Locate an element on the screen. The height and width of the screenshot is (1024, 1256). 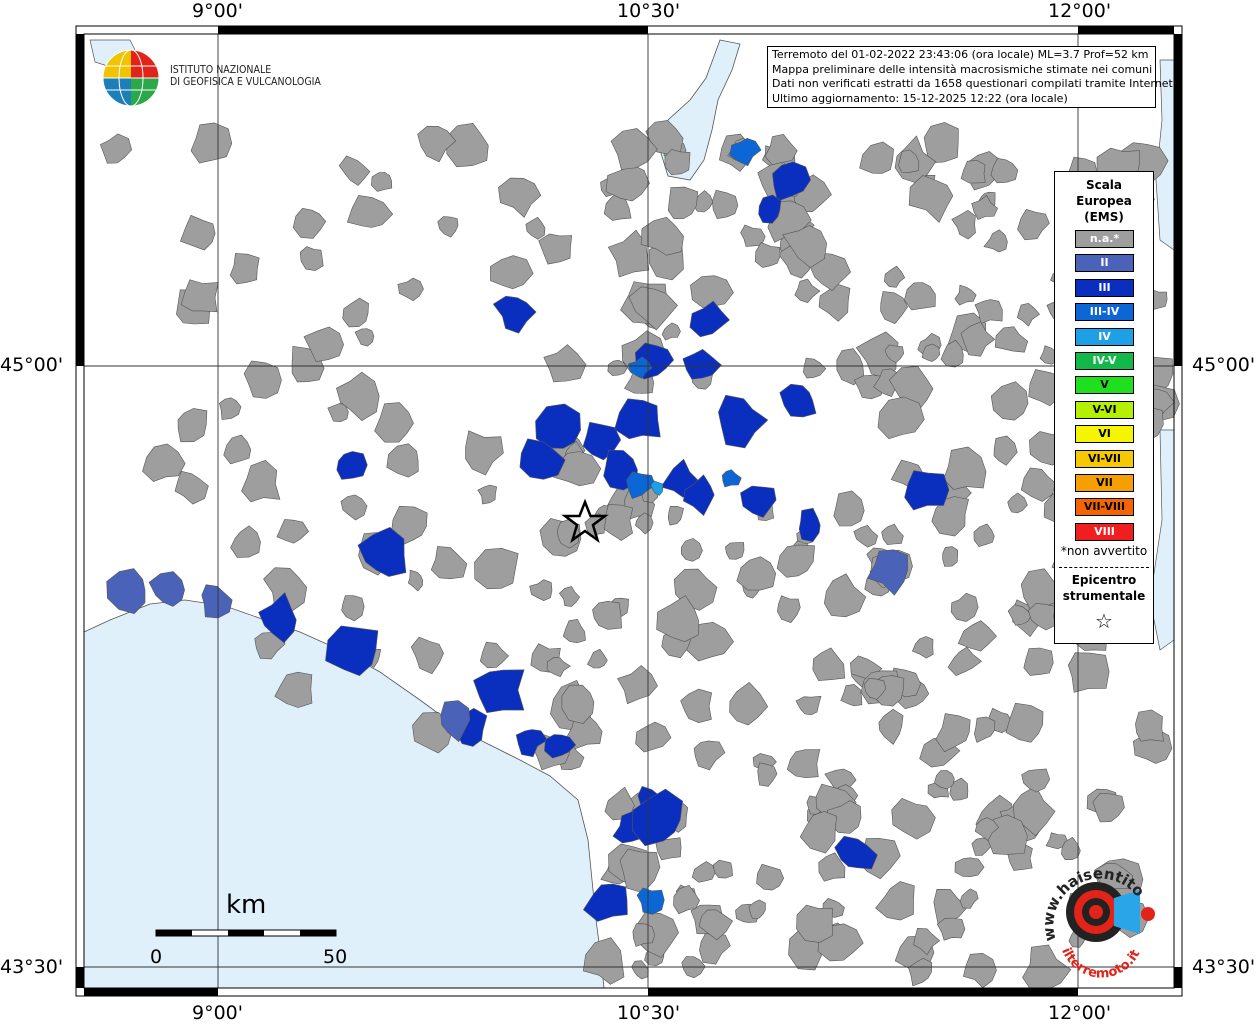
legend-item-6: V is located at coordinates (1104, 385).